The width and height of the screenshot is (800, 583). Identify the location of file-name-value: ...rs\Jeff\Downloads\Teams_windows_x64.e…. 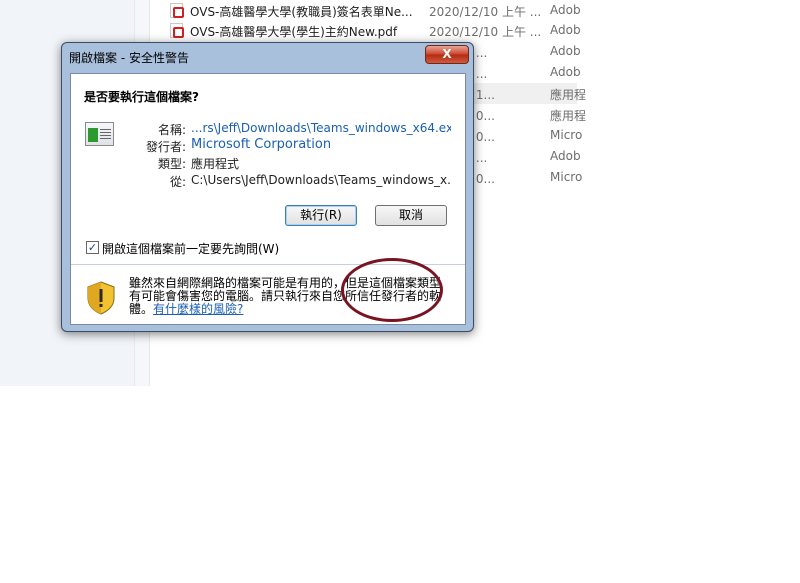
(321, 128).